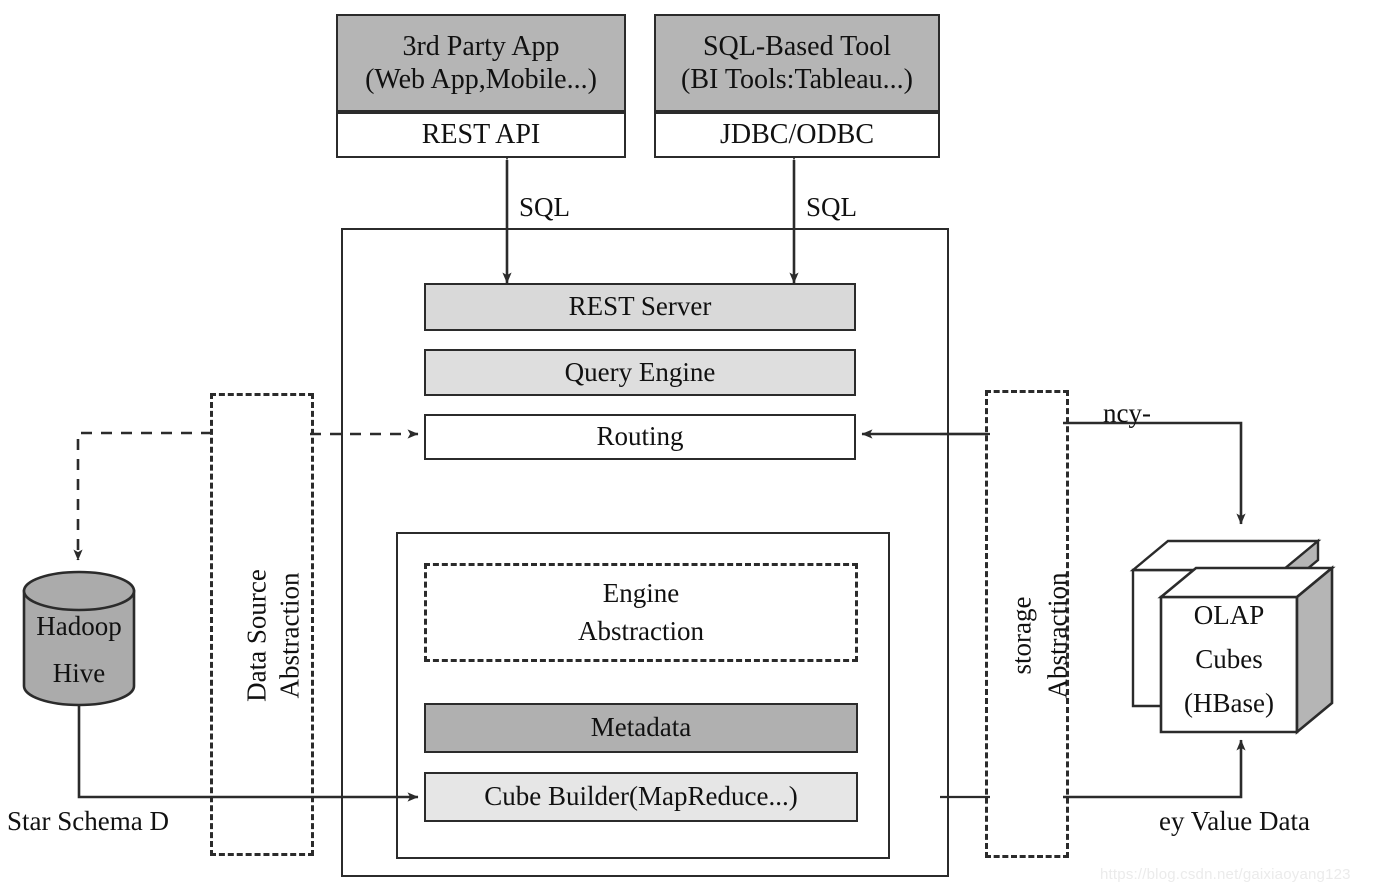  Describe the element at coordinates (832, 207) in the screenshot. I see `sql-label-right: SQL` at that location.